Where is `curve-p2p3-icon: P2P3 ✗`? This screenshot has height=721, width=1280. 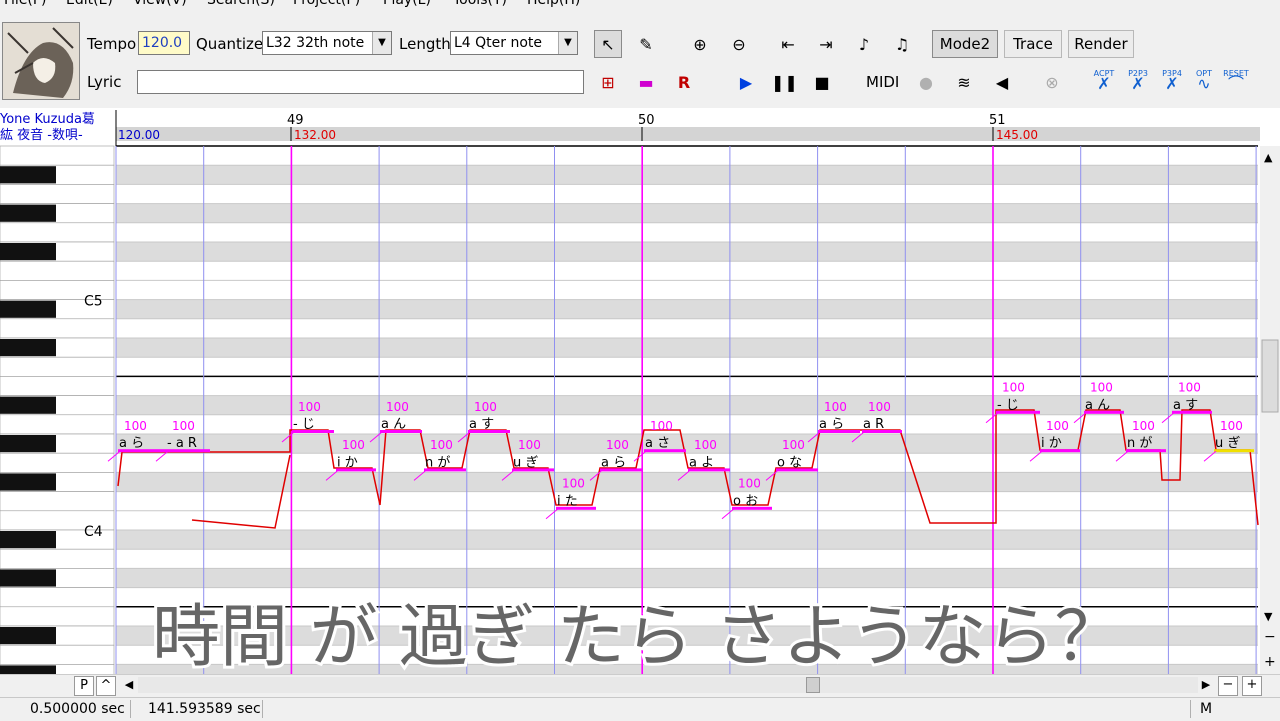 curve-p2p3-icon: P2P3 ✗ is located at coordinates (1138, 82).